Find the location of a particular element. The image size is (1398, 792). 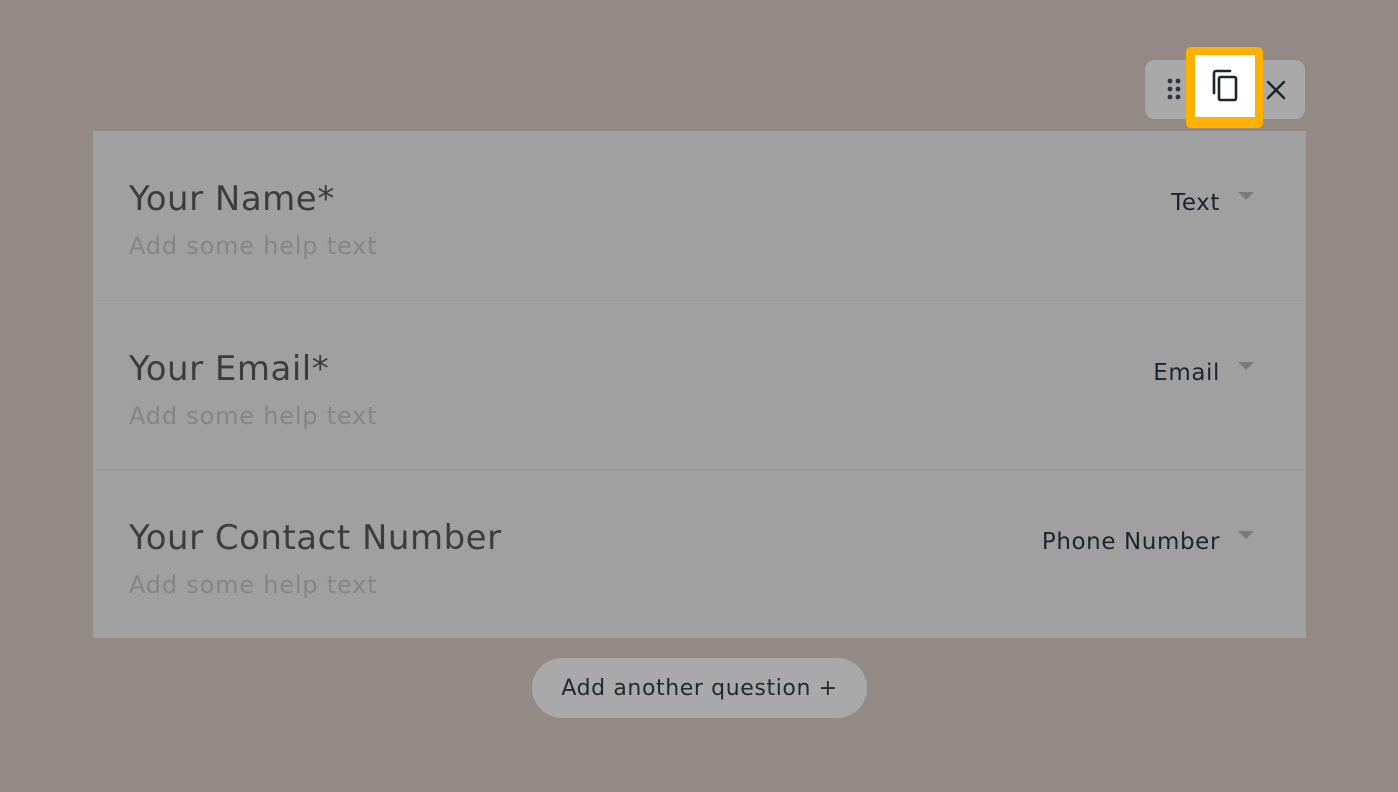

question-title: Your Contact Number is located at coordinates (315, 538).